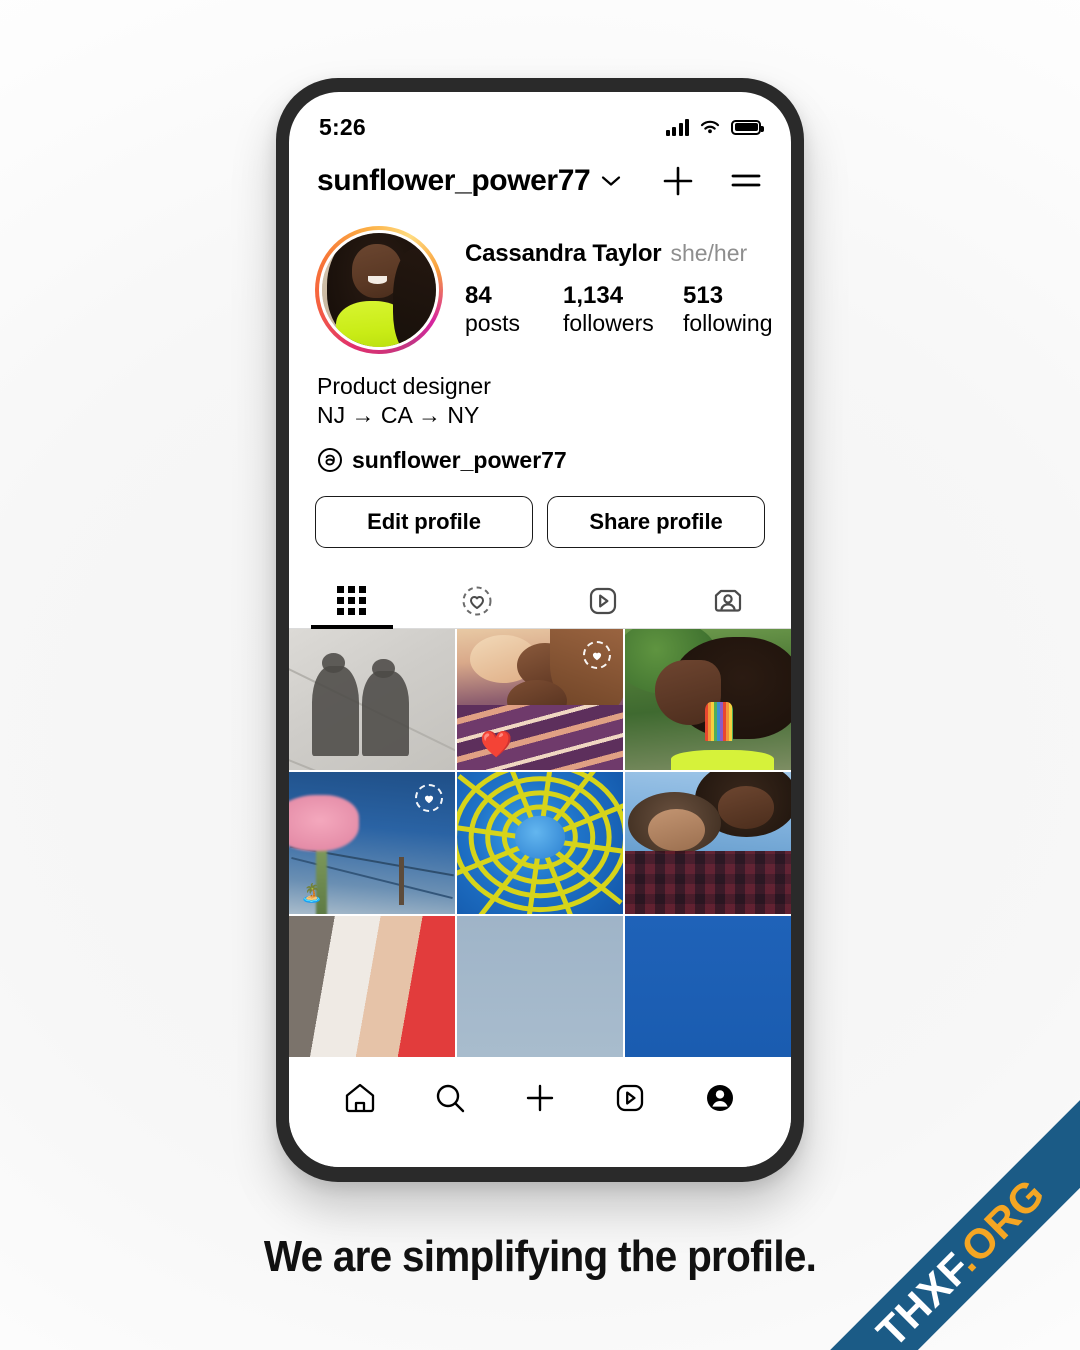 This screenshot has width=1080, height=1350. Describe the element at coordinates (608, 322) in the screenshot. I see `followers-label: followers` at that location.